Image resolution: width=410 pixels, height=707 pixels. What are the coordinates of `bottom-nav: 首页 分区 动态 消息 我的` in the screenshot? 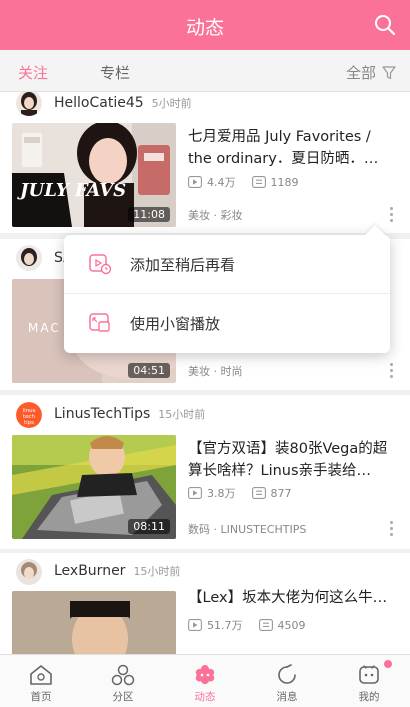 It's located at (205, 680).